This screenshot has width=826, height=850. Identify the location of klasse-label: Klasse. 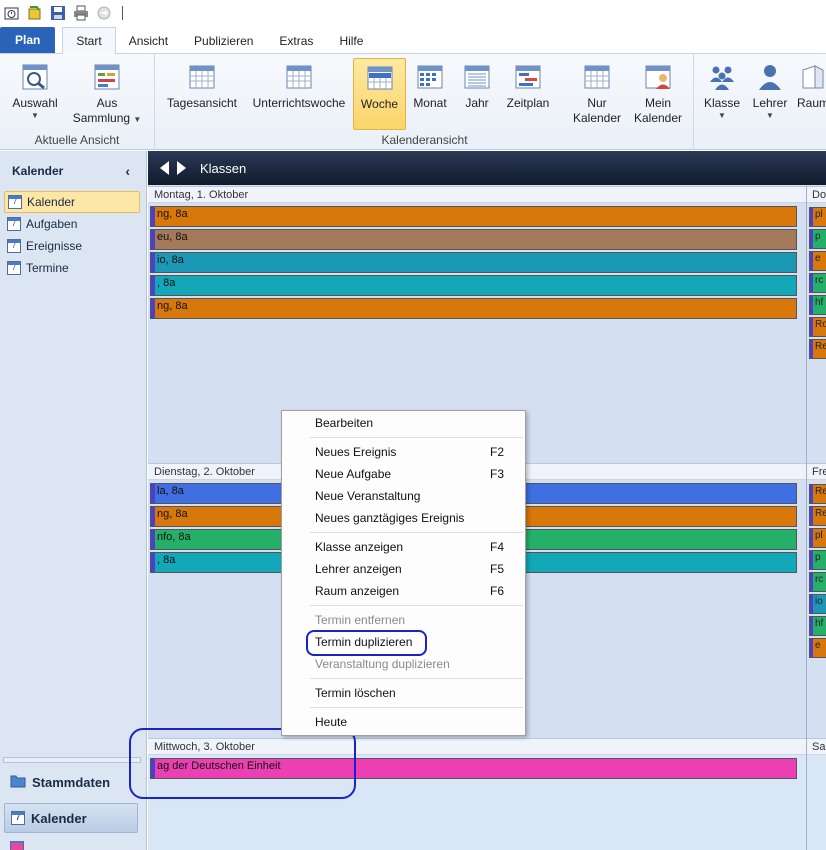
(722, 103).